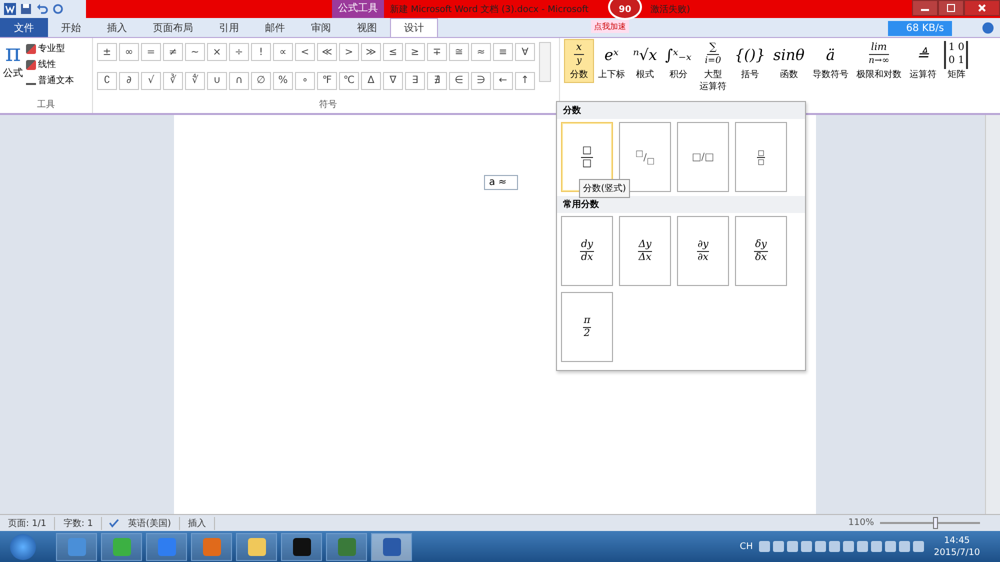  What do you see at coordinates (681, 204) in the screenshot?
I see `gallery-section-title: 常用分数` at bounding box center [681, 204].